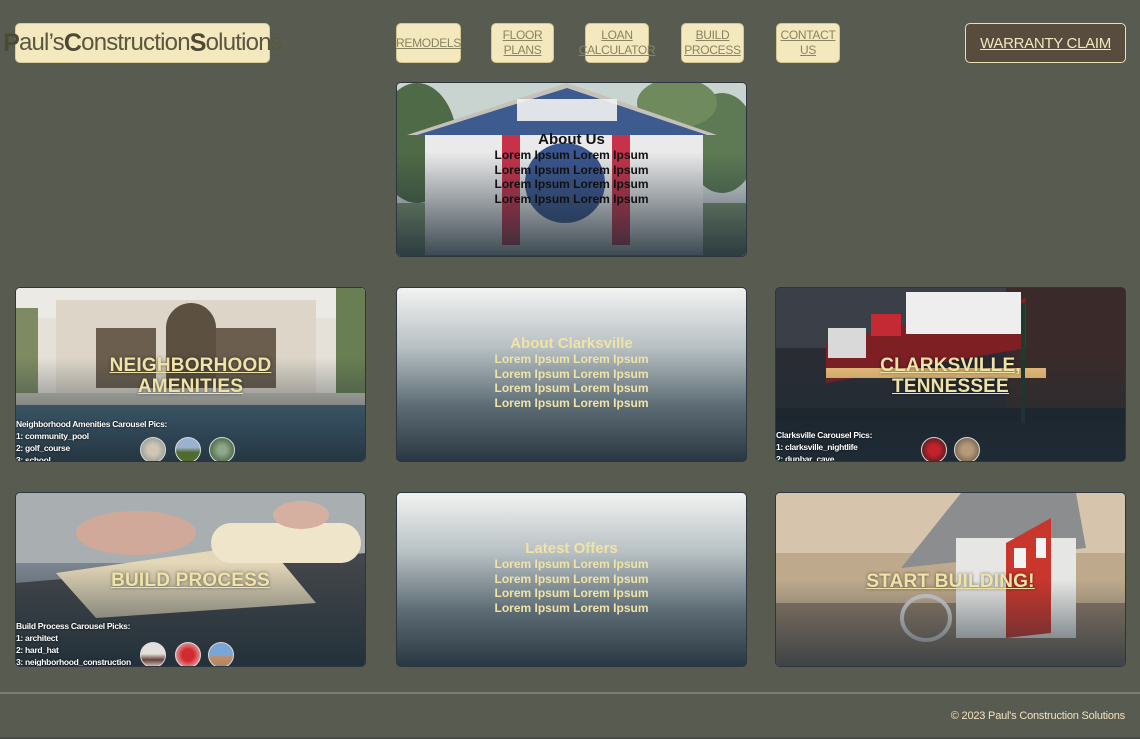 The width and height of the screenshot is (1140, 739). Describe the element at coordinates (571, 343) in the screenshot. I see `about-clarksville-title: About Clarksville` at that location.